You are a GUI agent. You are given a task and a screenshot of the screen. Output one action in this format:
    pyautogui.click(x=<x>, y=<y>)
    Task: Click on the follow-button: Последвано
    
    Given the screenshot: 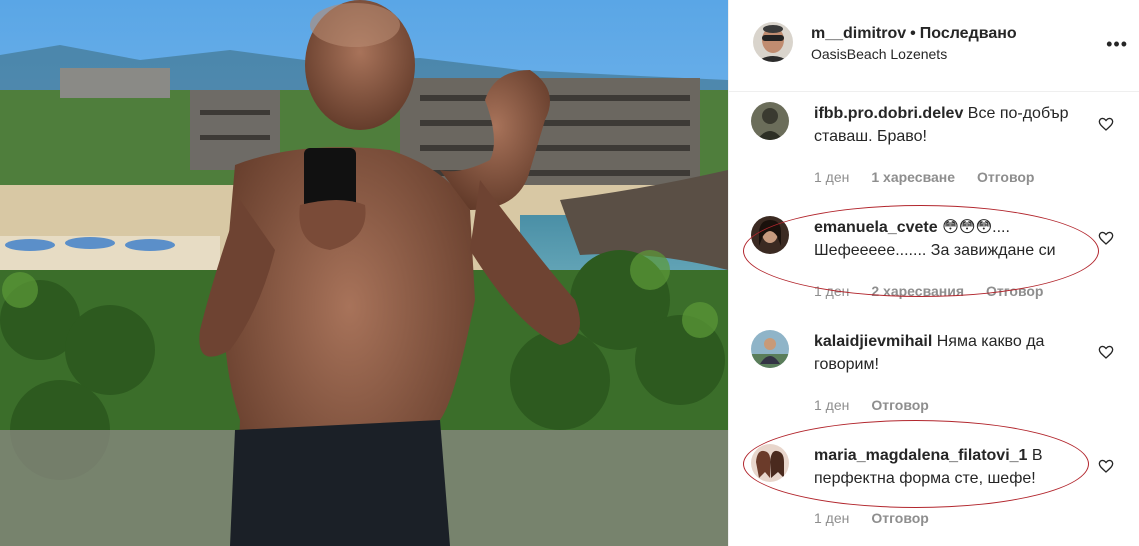 What is the action you would take?
    pyautogui.click(x=968, y=33)
    